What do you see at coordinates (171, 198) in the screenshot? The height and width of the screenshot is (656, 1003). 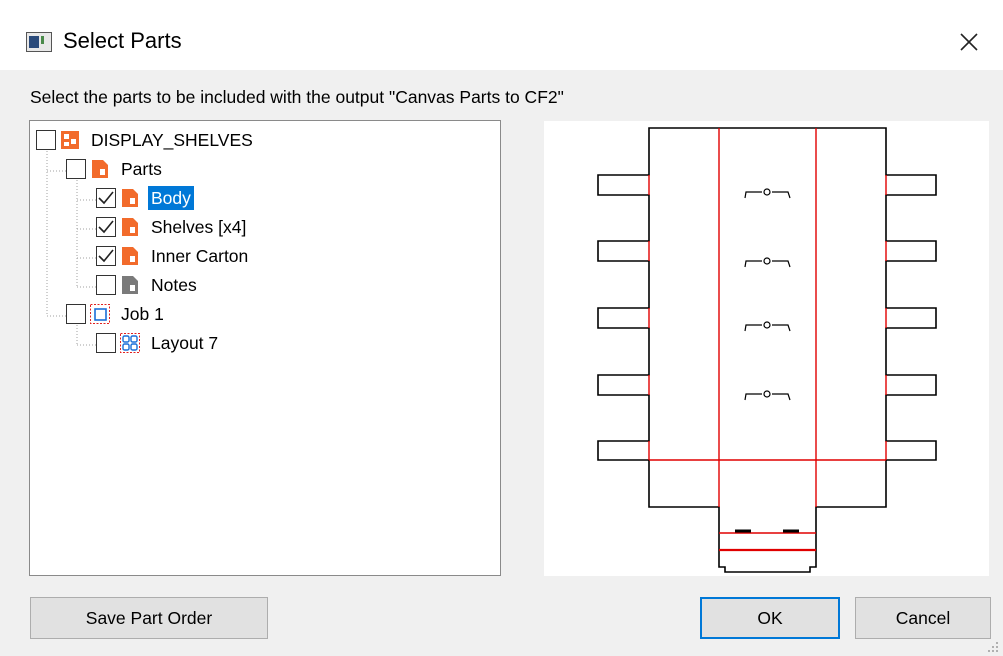 I see `tree-item-label: Body` at bounding box center [171, 198].